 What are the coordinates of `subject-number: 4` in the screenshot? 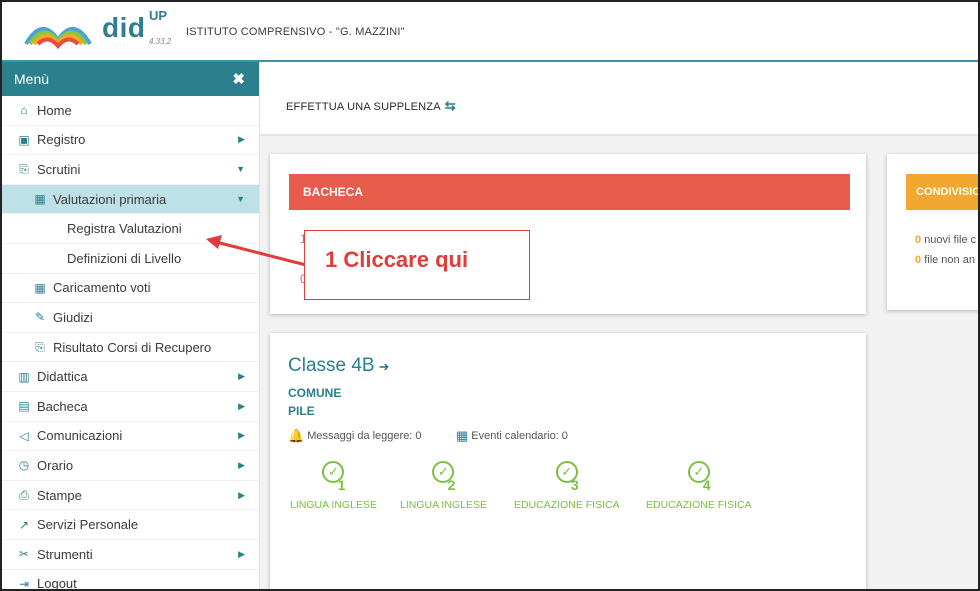 It's located at (706, 485).